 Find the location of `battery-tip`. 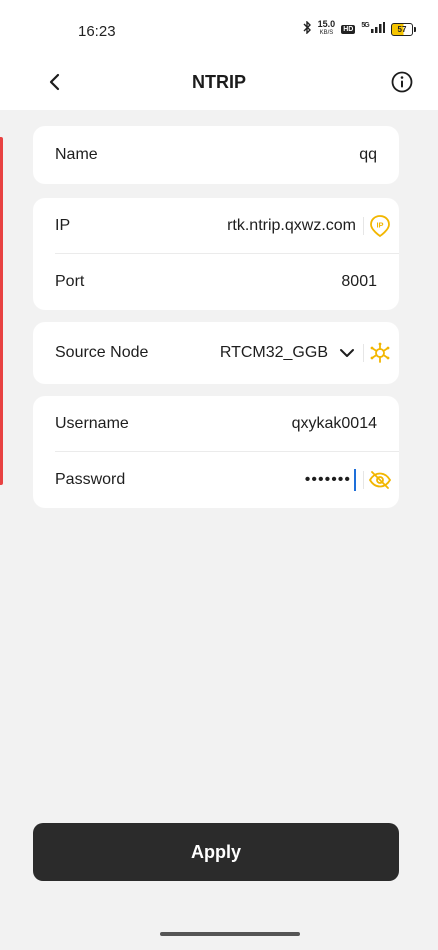

battery-tip is located at coordinates (415, 29).